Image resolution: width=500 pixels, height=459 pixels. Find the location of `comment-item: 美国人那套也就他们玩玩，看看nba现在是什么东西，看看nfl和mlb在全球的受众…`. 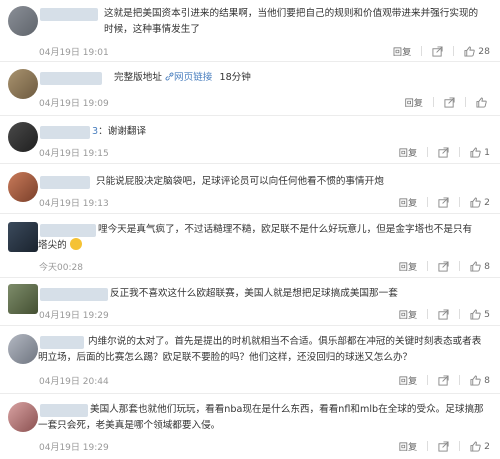

comment-item: 美国人那套也就他们玩玩，看看nba现在是什么东西，看看nfl和mlb在全球的受众… is located at coordinates (250, 426).